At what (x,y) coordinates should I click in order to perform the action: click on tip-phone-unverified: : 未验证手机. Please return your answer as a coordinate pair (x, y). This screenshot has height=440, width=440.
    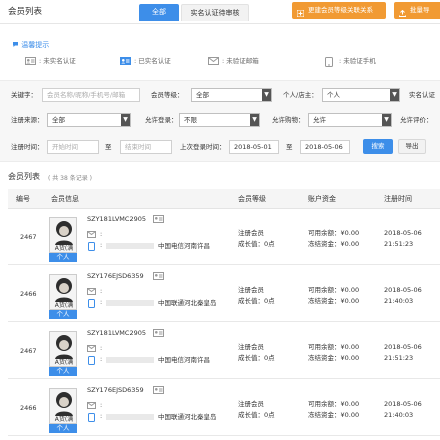
    Looking at the image, I should click on (350, 61).